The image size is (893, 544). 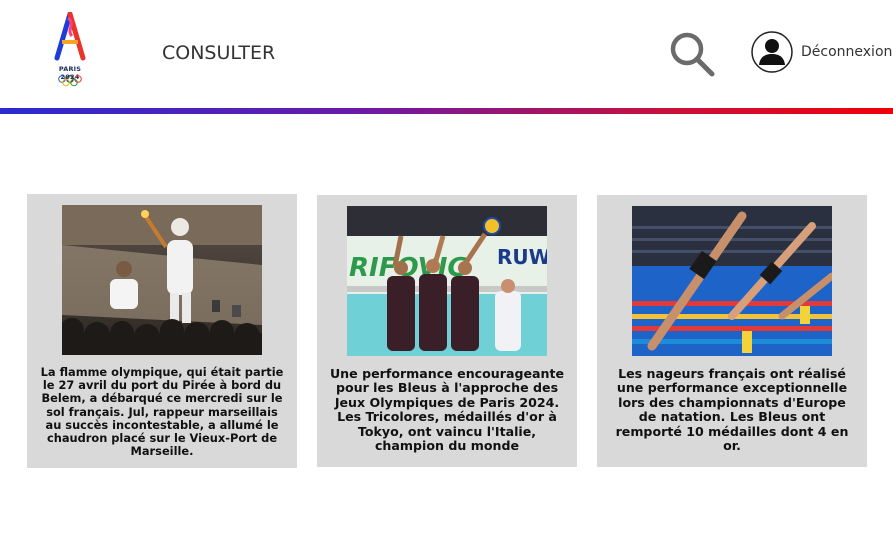 What do you see at coordinates (70, 81) in the screenshot?
I see `olympic-rings-icon` at bounding box center [70, 81].